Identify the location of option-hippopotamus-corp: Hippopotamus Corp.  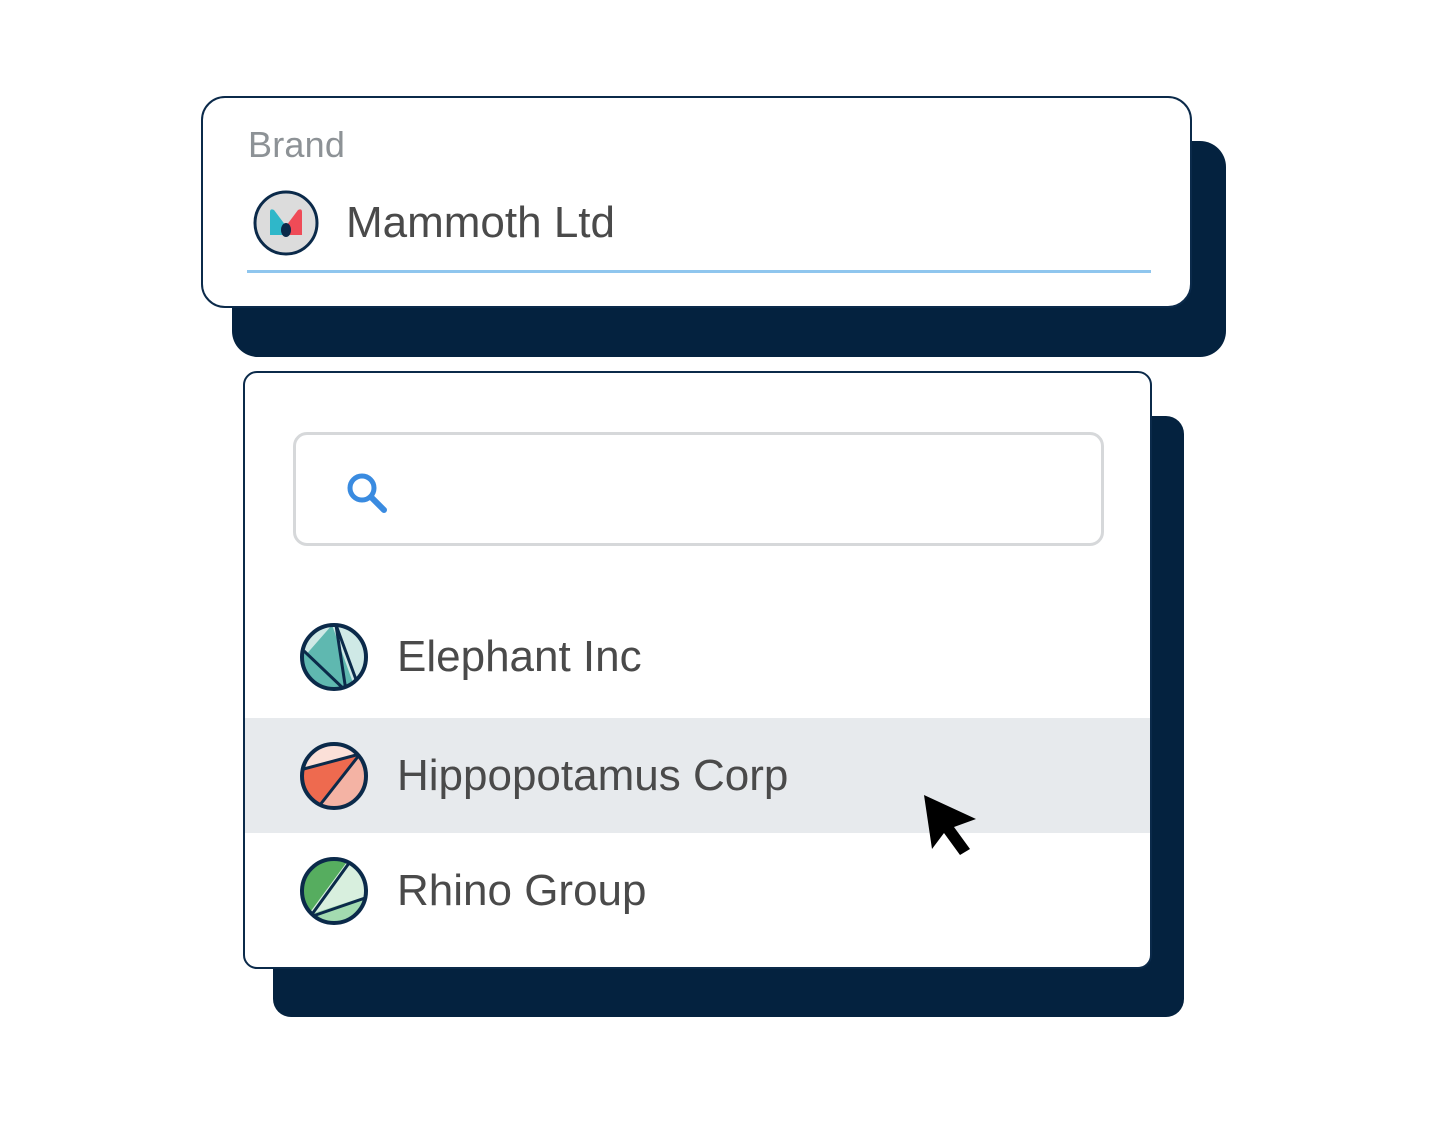
(697, 775).